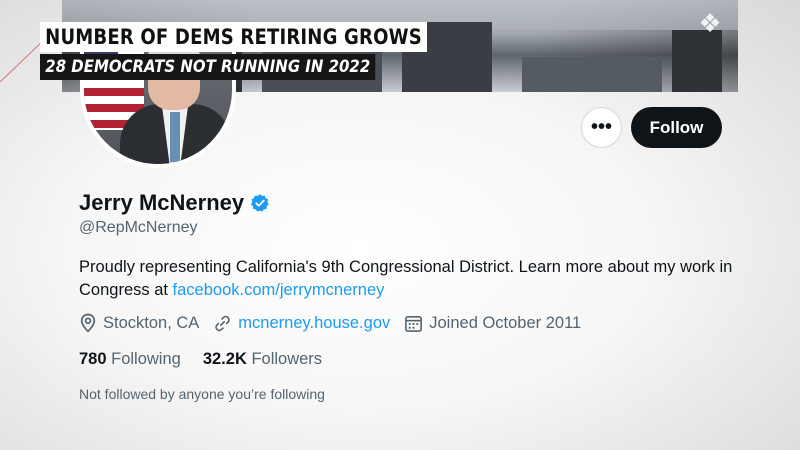  Describe the element at coordinates (279, 290) in the screenshot. I see `bio-link: facebook.com/jerrymcnerney` at that location.